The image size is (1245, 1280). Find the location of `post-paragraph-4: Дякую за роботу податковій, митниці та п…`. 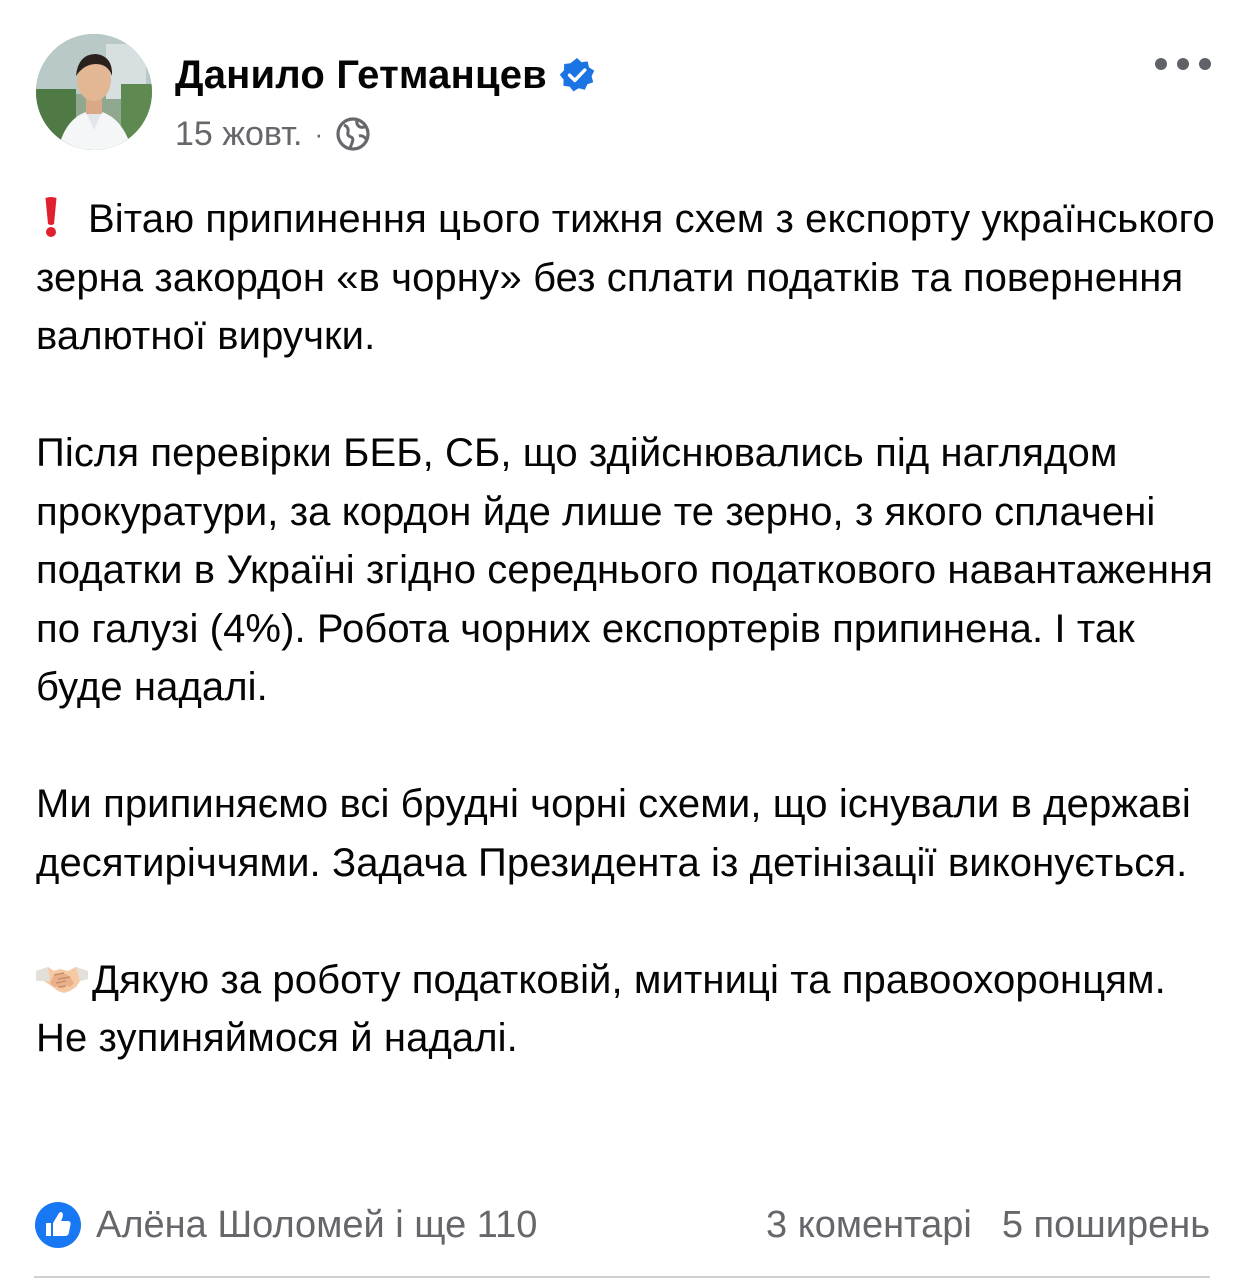

post-paragraph-4: Дякую за роботу податковій, митниці та п… is located at coordinates (626, 1009).